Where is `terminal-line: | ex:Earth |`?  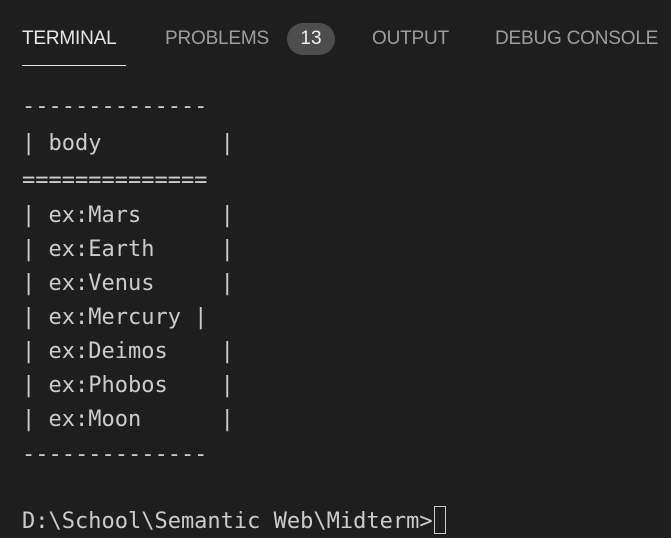
terminal-line: | ex:Earth | is located at coordinates (128, 249).